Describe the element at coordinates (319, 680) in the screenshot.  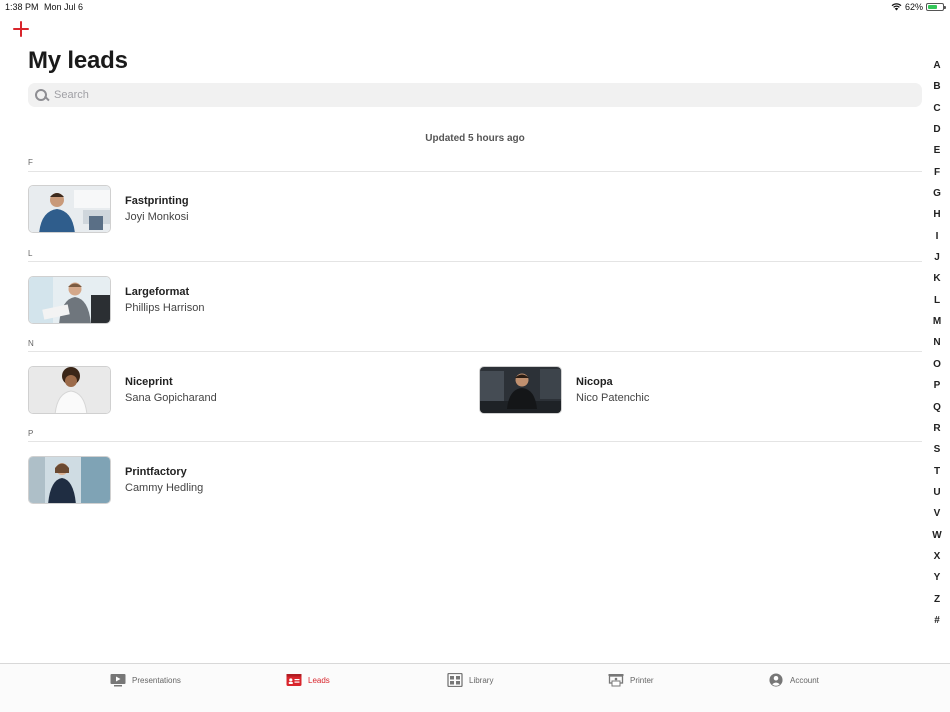
I see `tab-label: Leads` at that location.